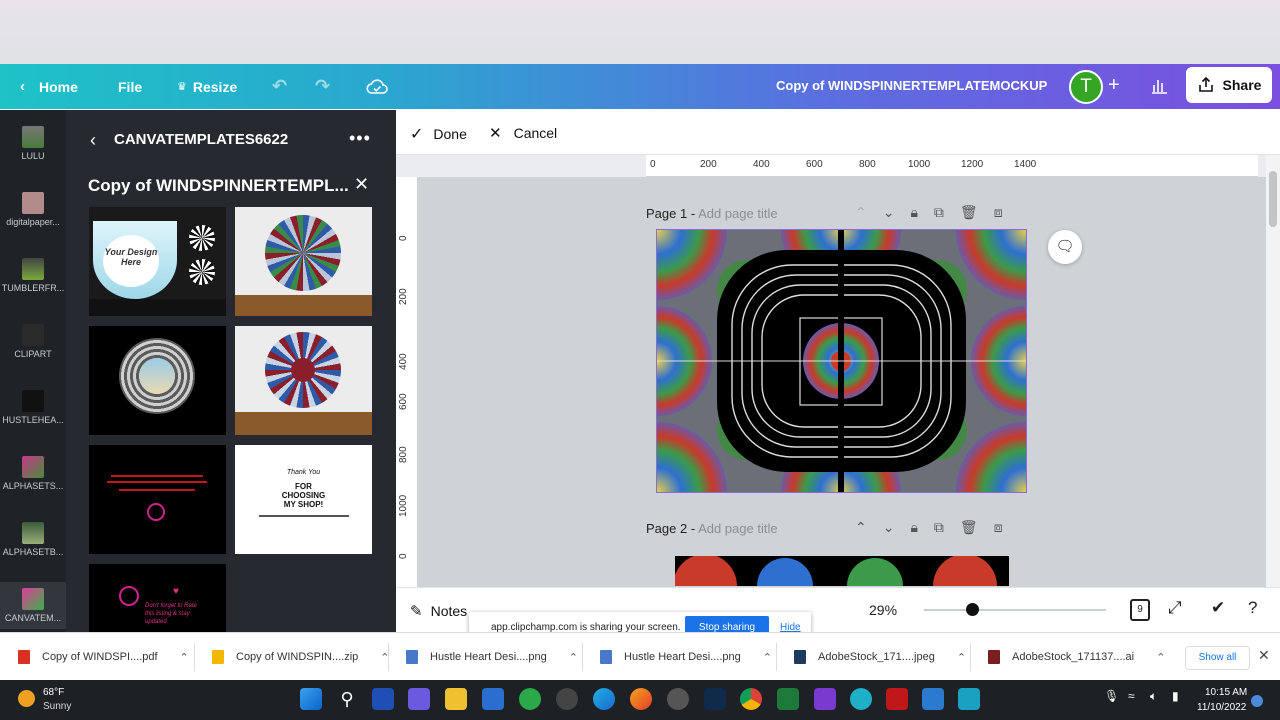 This screenshot has width=1280, height=720. I want to click on show-all-downloads-button: Show all, so click(1217, 658).